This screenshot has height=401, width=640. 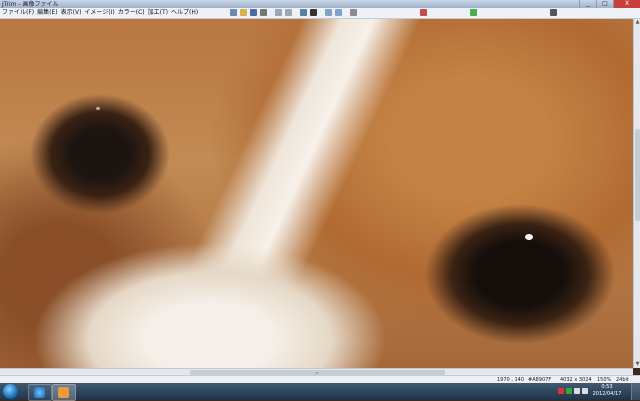 I want to click on menu-color: カラー(C), so click(x=131, y=13).